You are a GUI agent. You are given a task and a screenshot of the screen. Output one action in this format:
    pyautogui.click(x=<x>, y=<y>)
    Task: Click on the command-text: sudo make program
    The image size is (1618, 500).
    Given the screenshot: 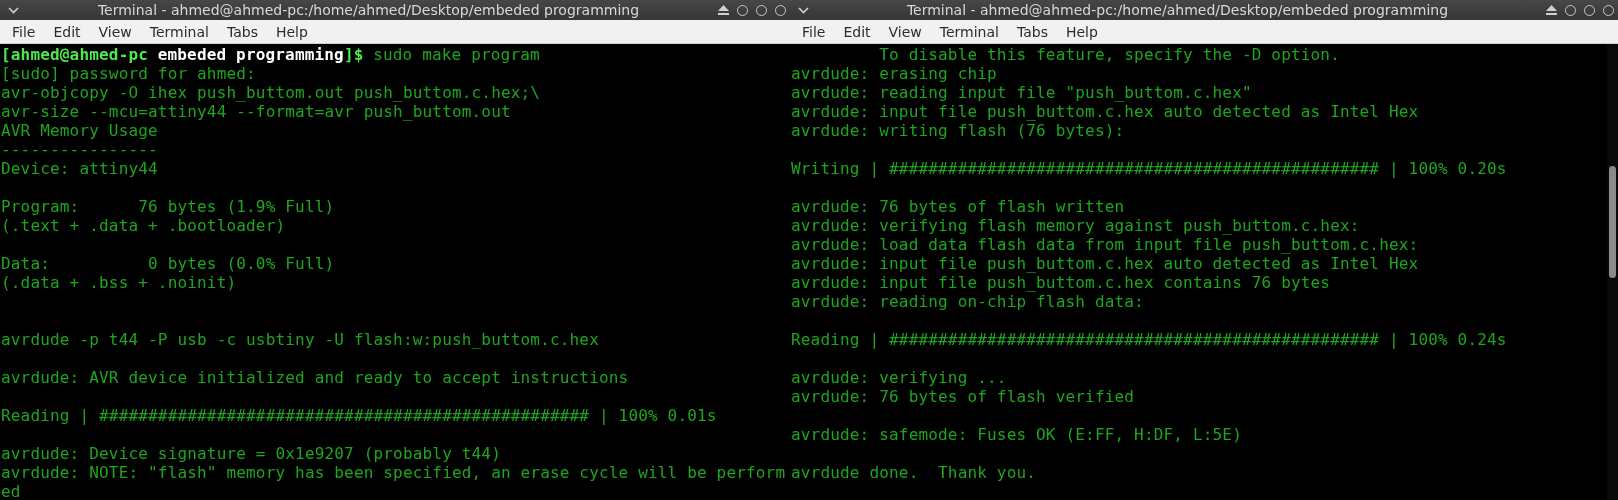 What is the action you would take?
    pyautogui.click(x=456, y=54)
    